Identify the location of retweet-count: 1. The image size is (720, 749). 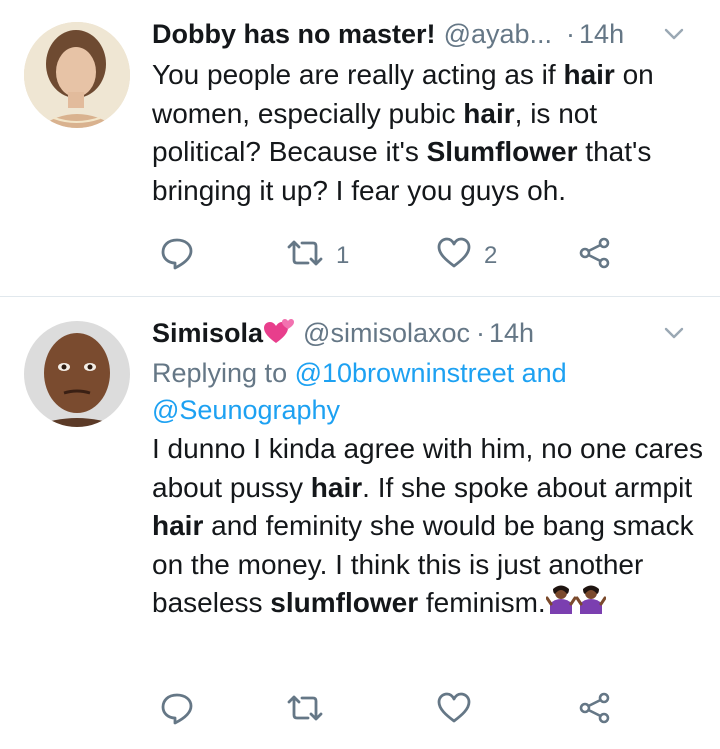
(343, 255).